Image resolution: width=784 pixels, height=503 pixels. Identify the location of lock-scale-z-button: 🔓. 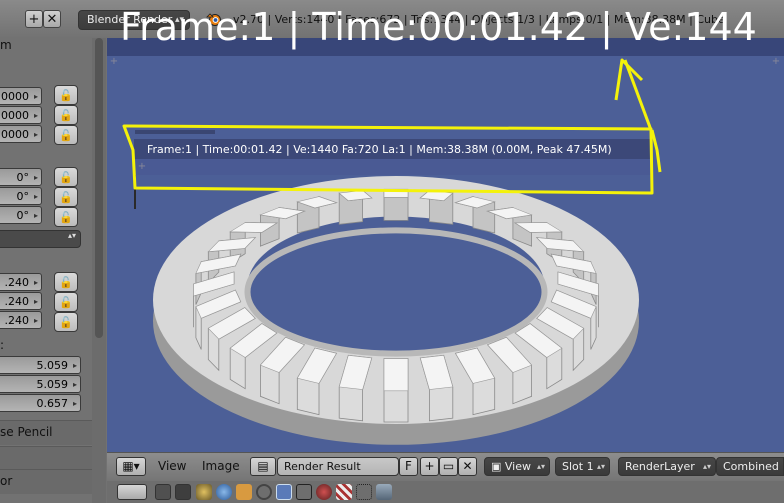
(66, 322).